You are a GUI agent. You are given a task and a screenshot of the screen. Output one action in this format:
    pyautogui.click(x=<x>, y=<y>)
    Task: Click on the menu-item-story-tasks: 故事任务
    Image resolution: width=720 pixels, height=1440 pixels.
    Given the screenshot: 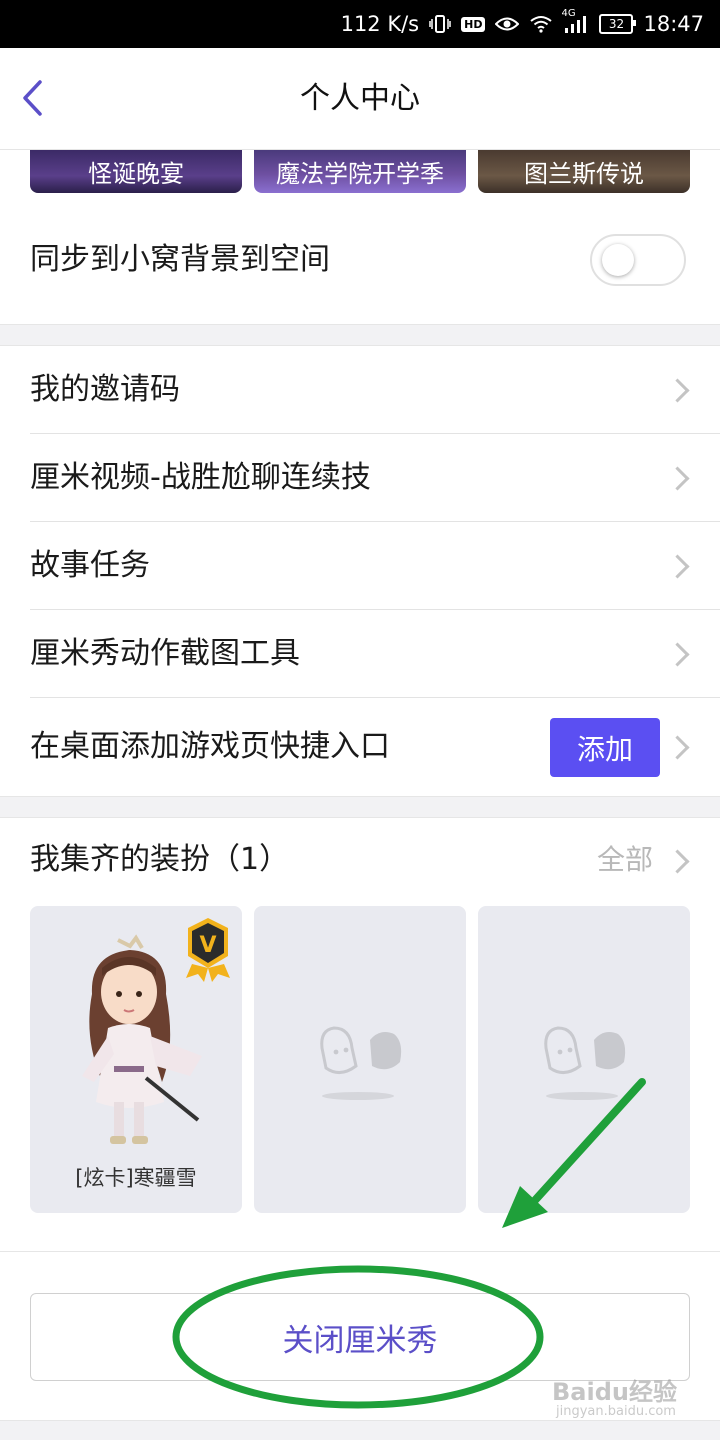 What is the action you would take?
    pyautogui.click(x=360, y=566)
    